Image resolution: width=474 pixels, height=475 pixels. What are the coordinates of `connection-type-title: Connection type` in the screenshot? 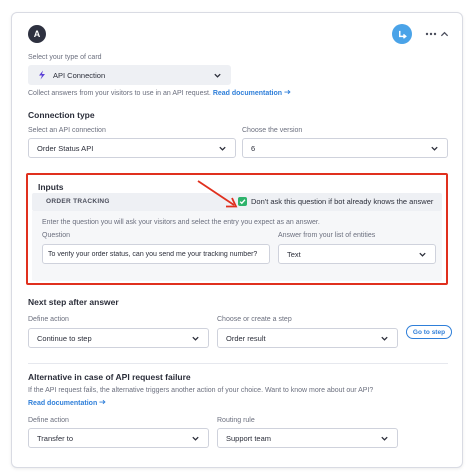 It's located at (61, 115).